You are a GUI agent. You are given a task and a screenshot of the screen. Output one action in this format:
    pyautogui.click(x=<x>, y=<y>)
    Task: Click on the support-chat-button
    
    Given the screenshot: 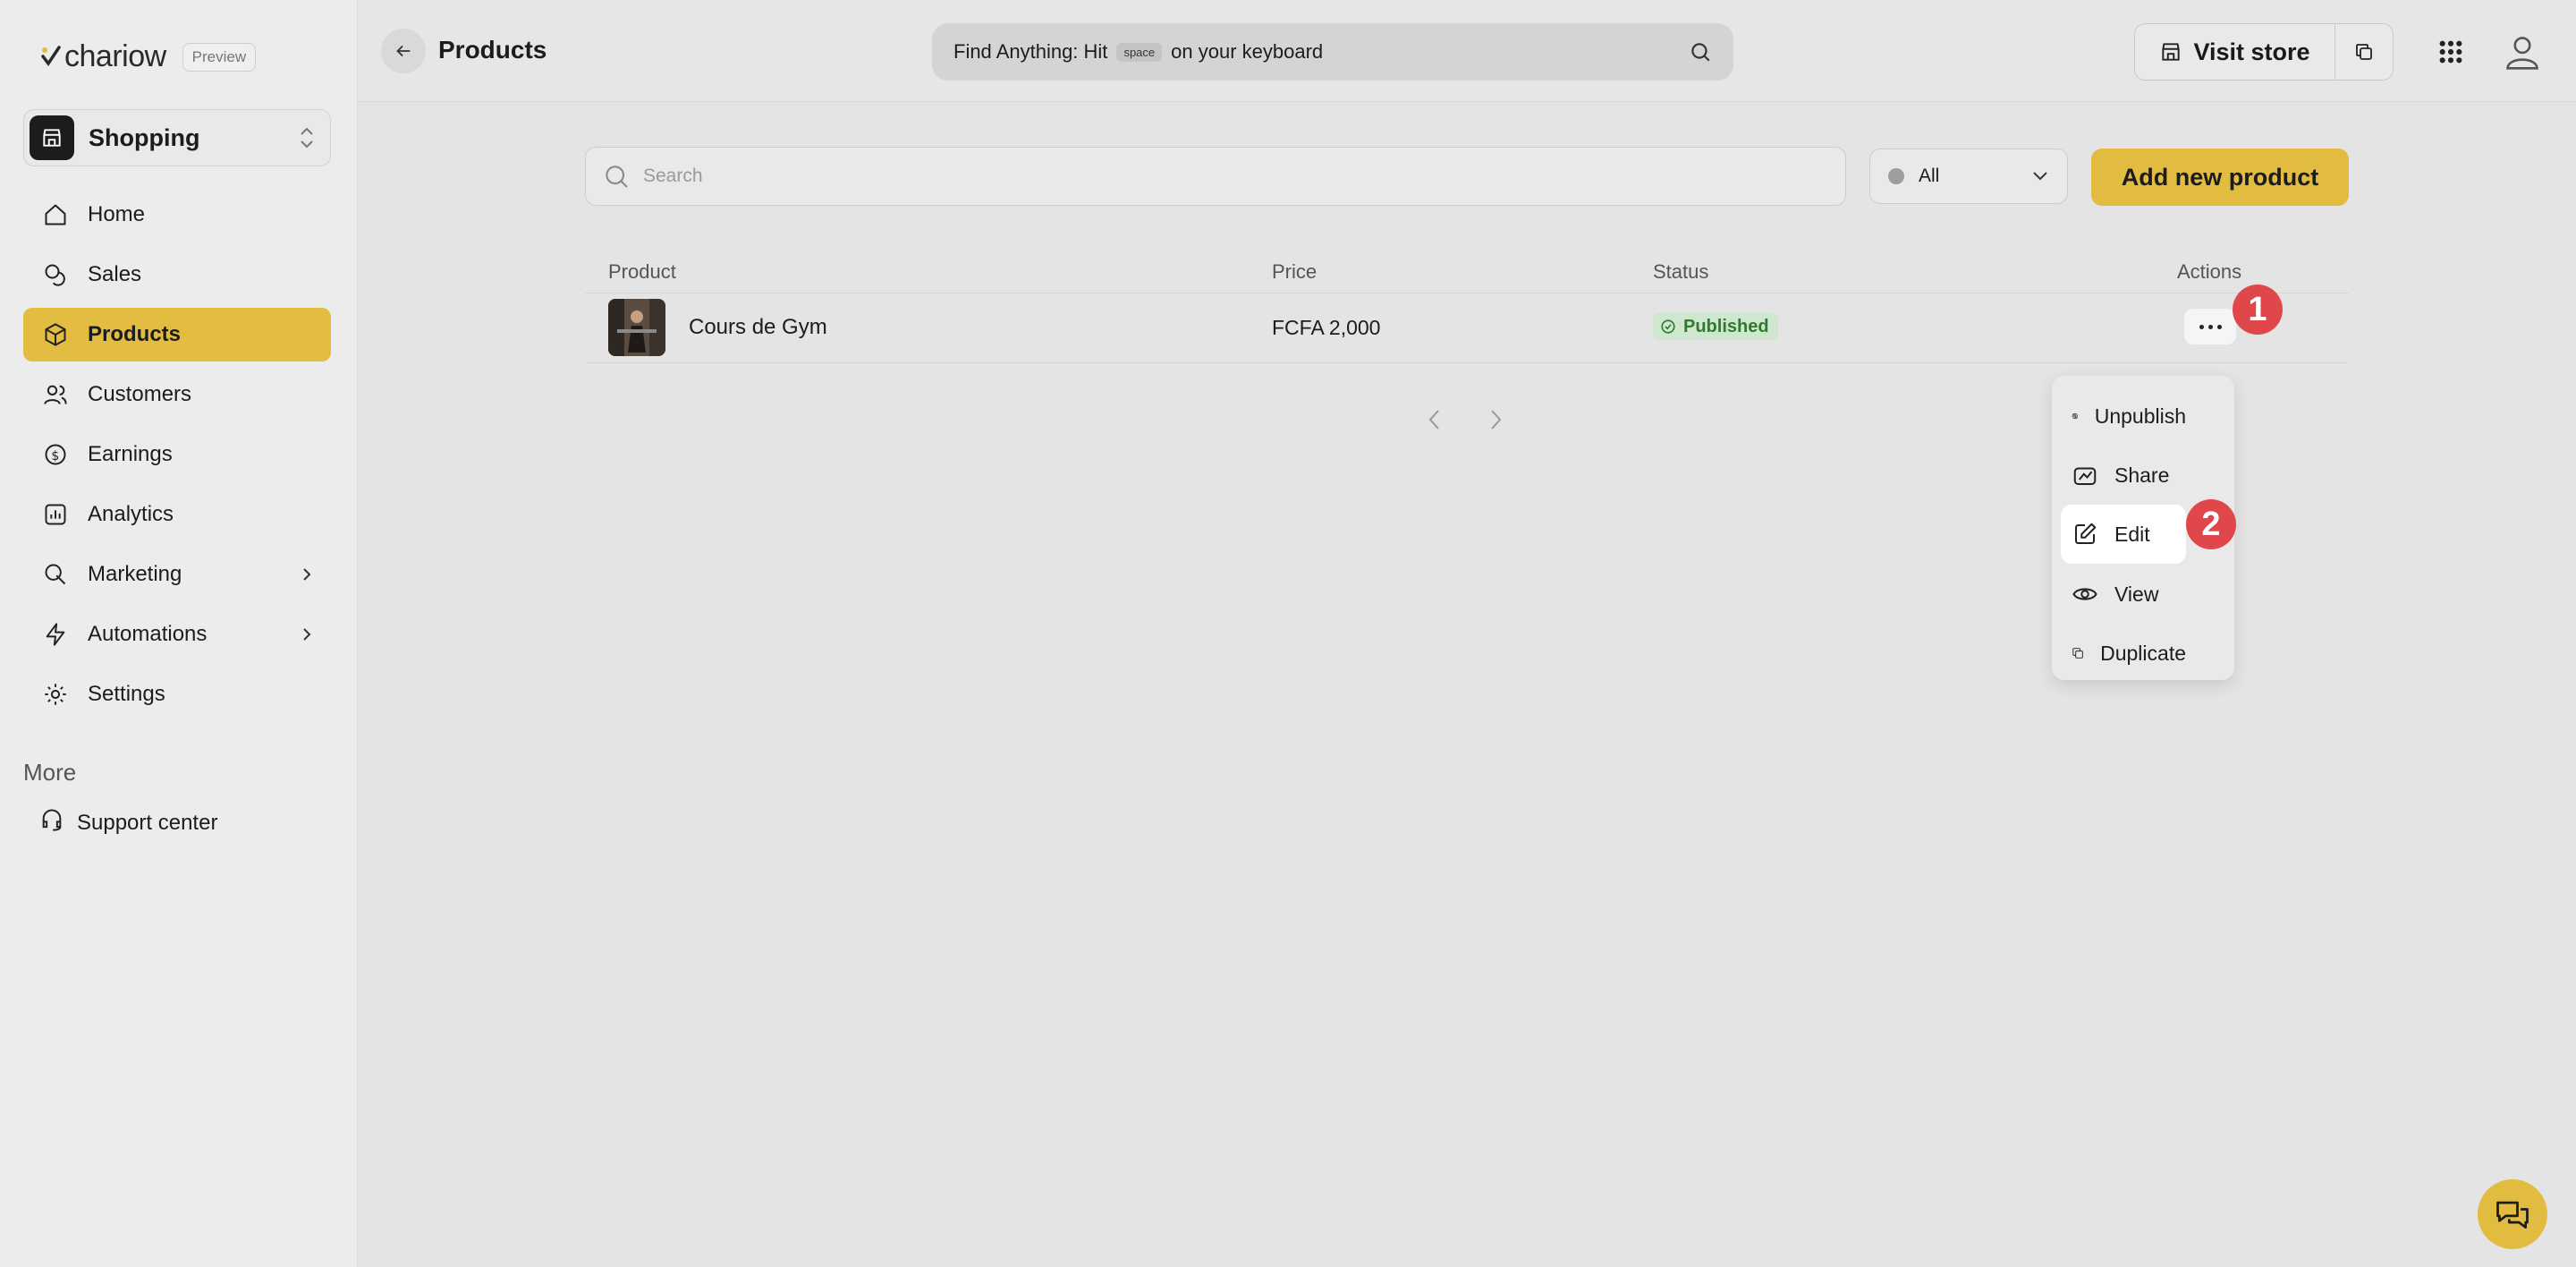 What is the action you would take?
    pyautogui.click(x=2512, y=1214)
    